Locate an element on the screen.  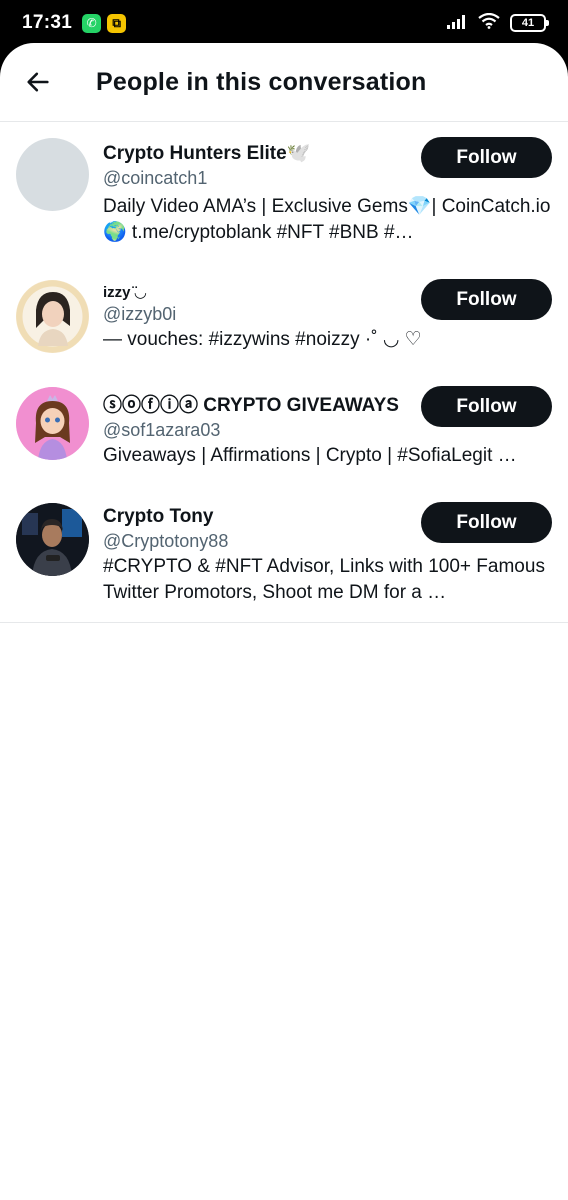
battery-level: 41 is located at coordinates (528, 23).